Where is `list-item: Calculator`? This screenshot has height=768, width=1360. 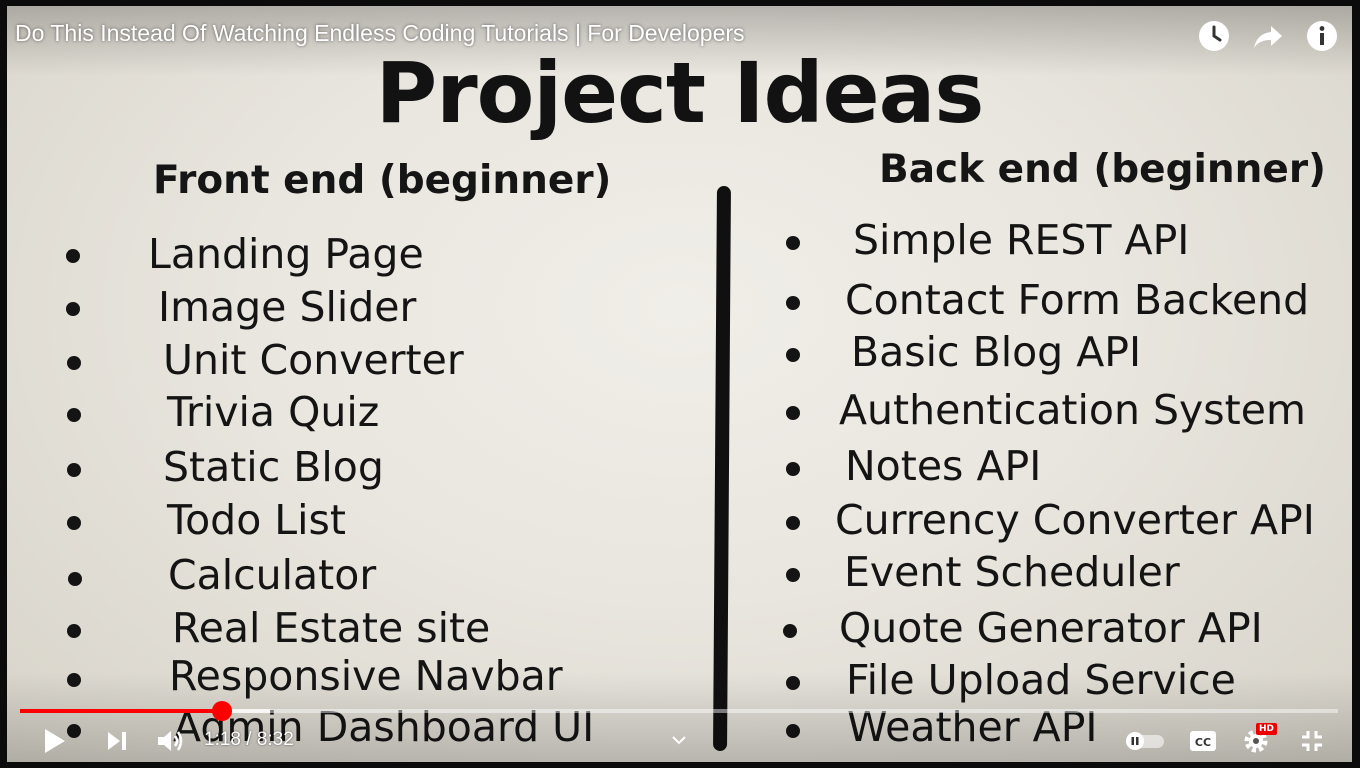 list-item: Calculator is located at coordinates (272, 575).